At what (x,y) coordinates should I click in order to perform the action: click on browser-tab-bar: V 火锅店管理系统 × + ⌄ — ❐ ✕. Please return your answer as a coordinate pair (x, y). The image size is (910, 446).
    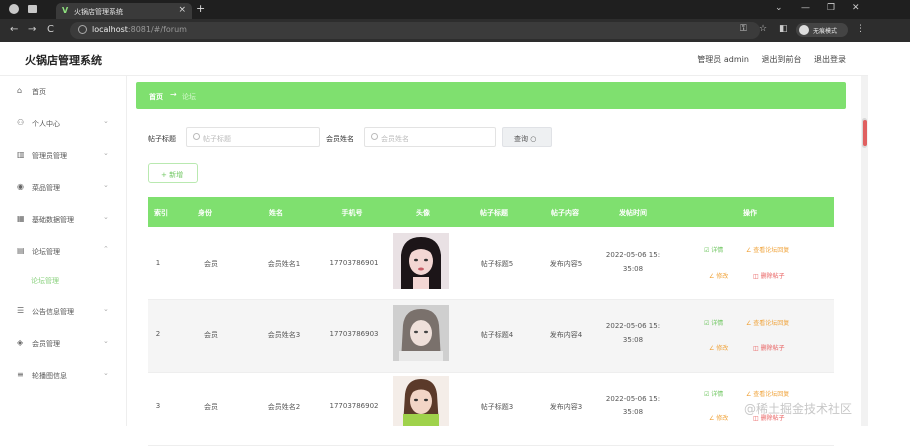
    Looking at the image, I should click on (455, 9).